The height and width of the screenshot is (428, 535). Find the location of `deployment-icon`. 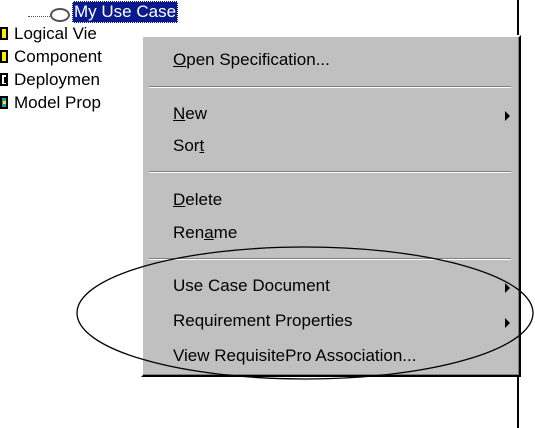

deployment-icon is located at coordinates (4, 79).